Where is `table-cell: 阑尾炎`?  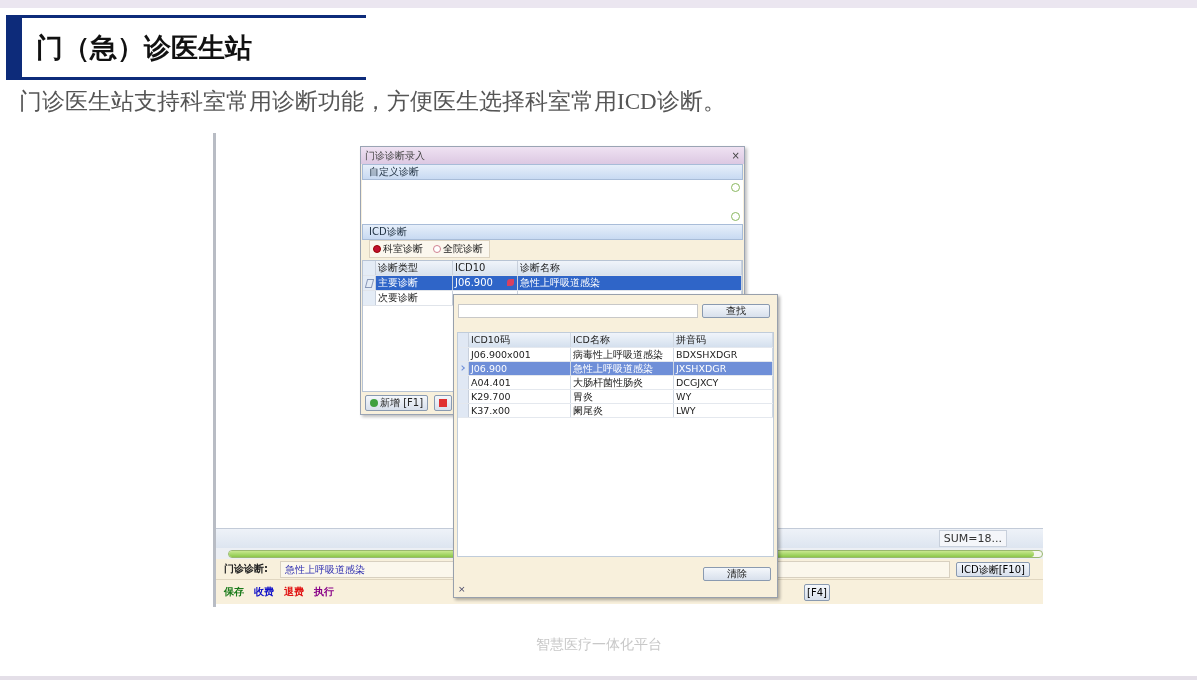
table-cell: 阑尾炎 is located at coordinates (622, 410).